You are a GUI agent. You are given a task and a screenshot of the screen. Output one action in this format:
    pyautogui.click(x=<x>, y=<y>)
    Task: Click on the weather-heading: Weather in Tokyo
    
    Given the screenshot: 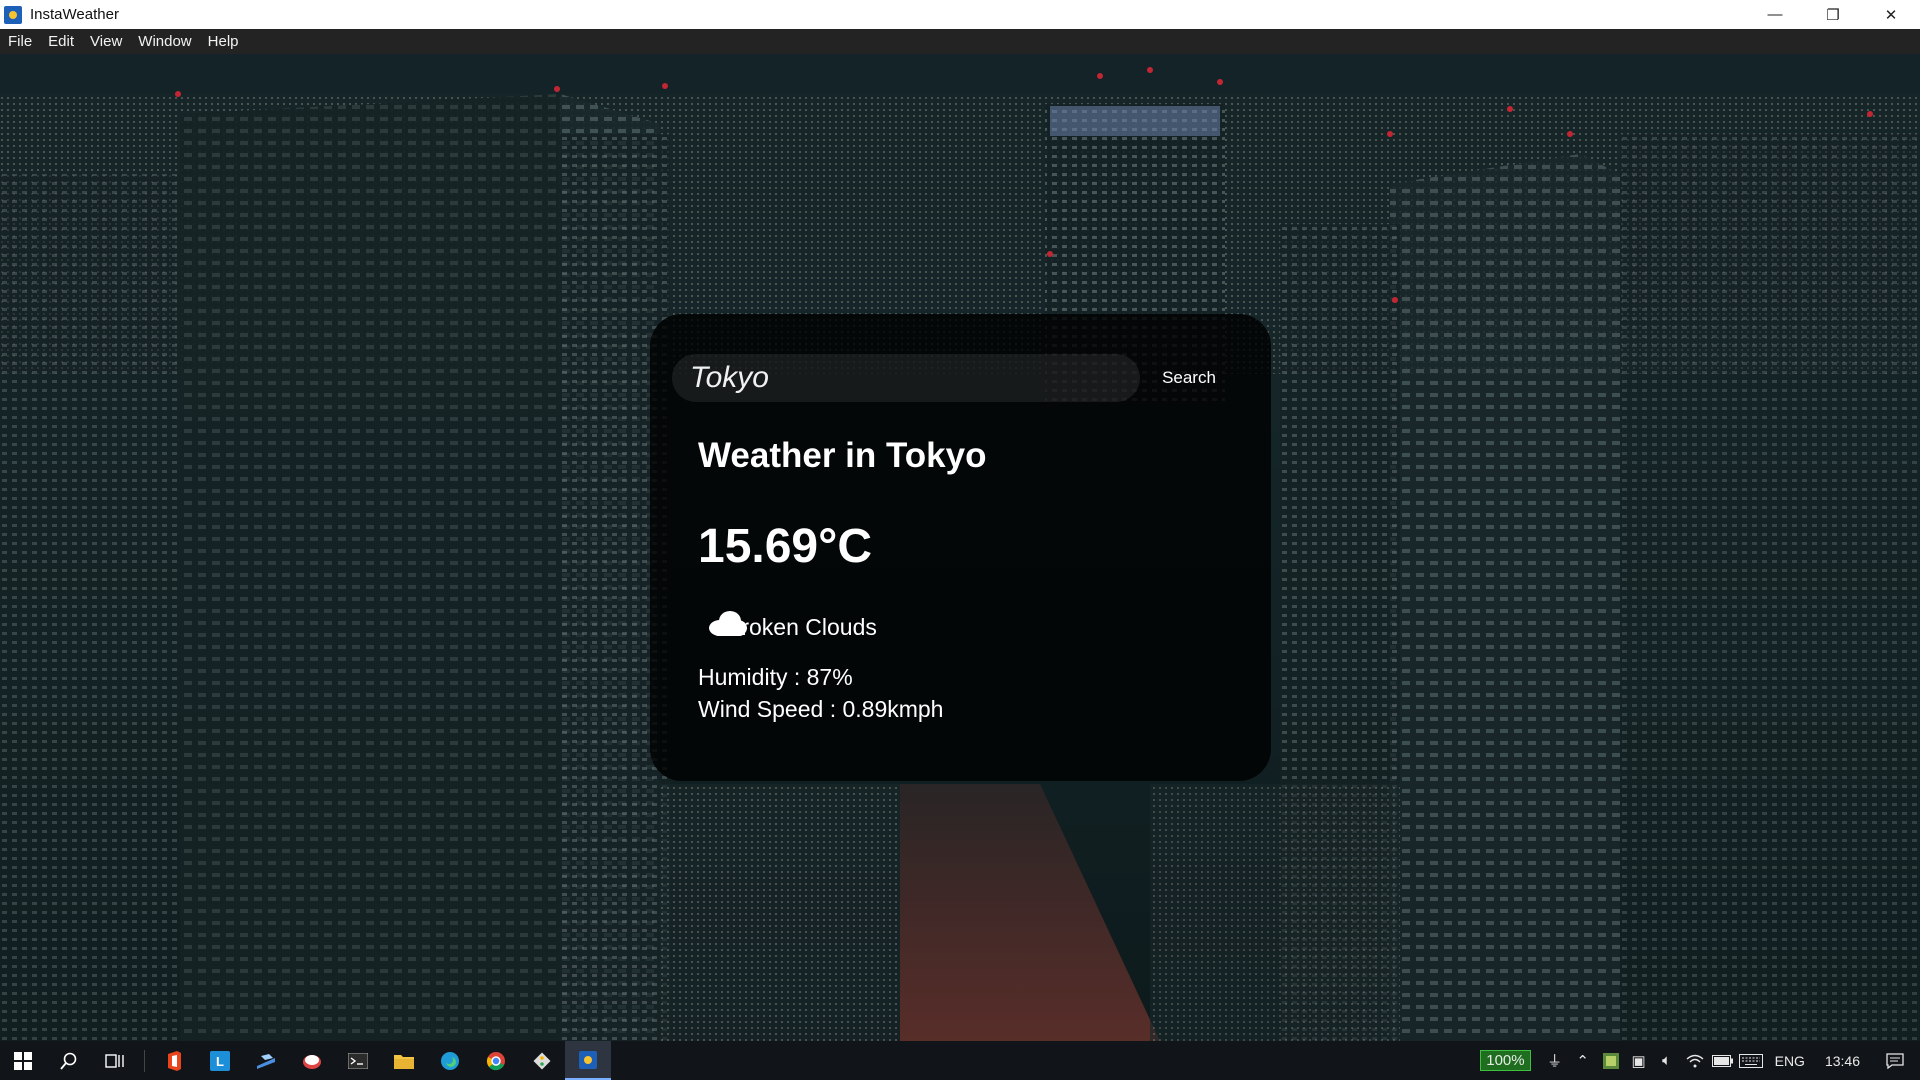 What is the action you would take?
    pyautogui.click(x=842, y=455)
    